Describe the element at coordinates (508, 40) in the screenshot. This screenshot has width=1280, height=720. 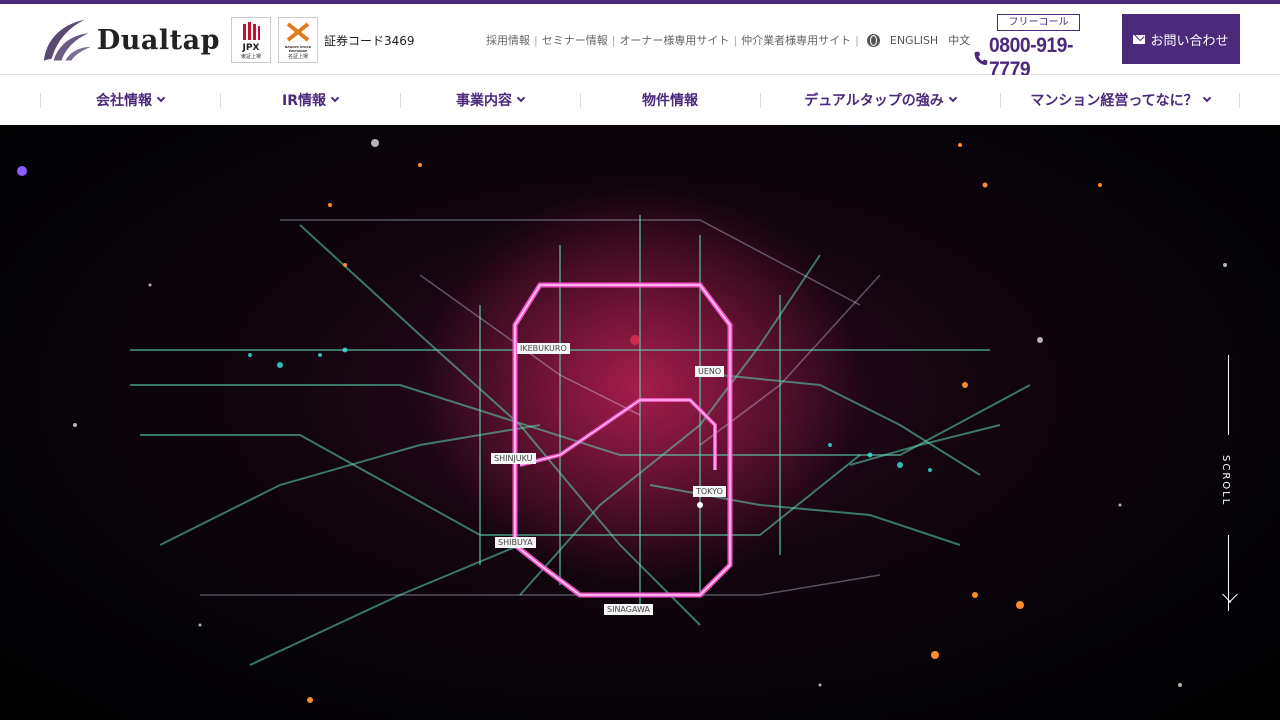
I see `link-recruit: 採用情報` at that location.